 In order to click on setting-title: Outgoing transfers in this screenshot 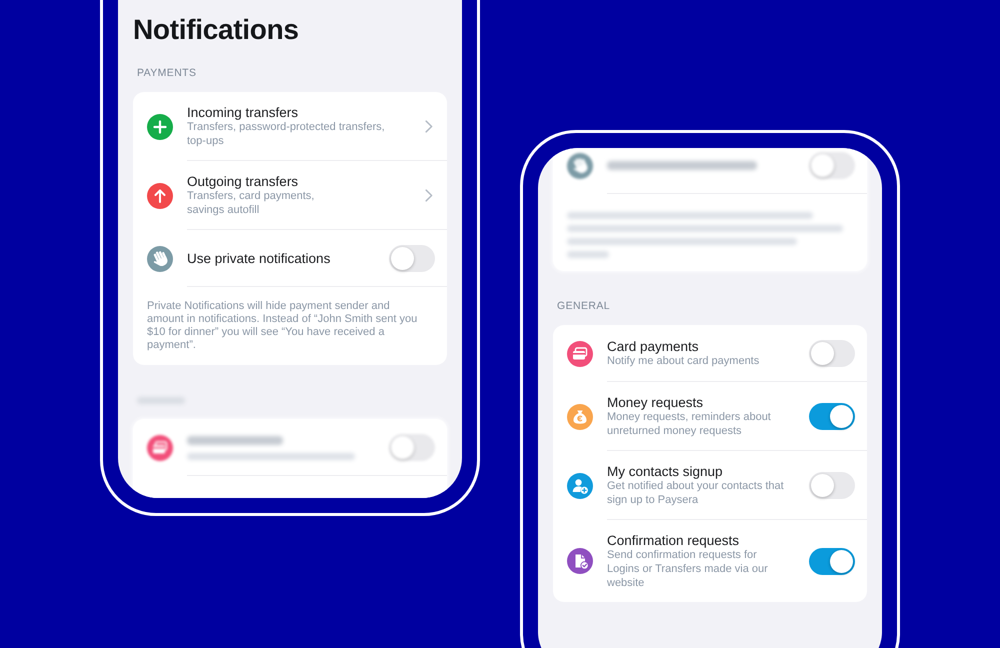, I will do `click(242, 181)`.